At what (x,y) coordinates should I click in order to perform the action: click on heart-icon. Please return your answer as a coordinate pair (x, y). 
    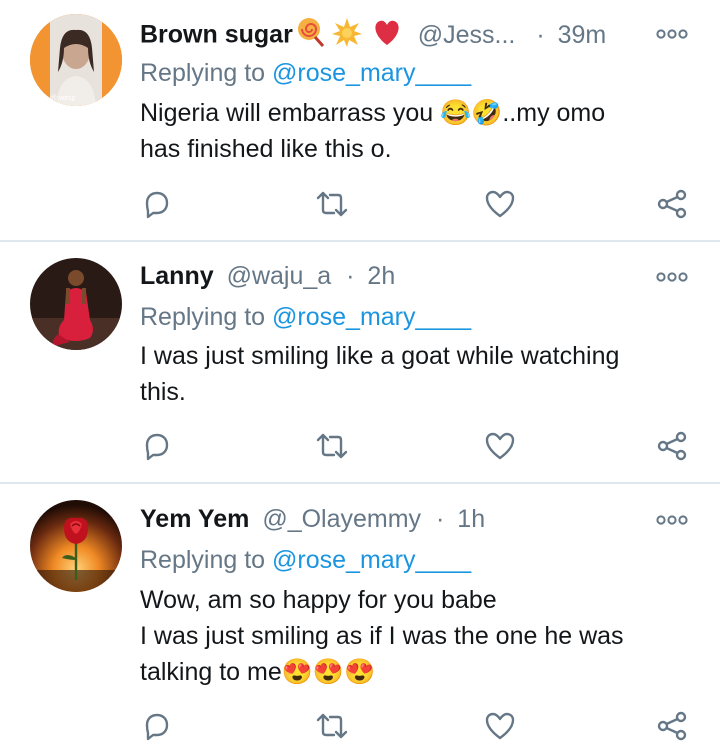
    Looking at the image, I should click on (387, 36).